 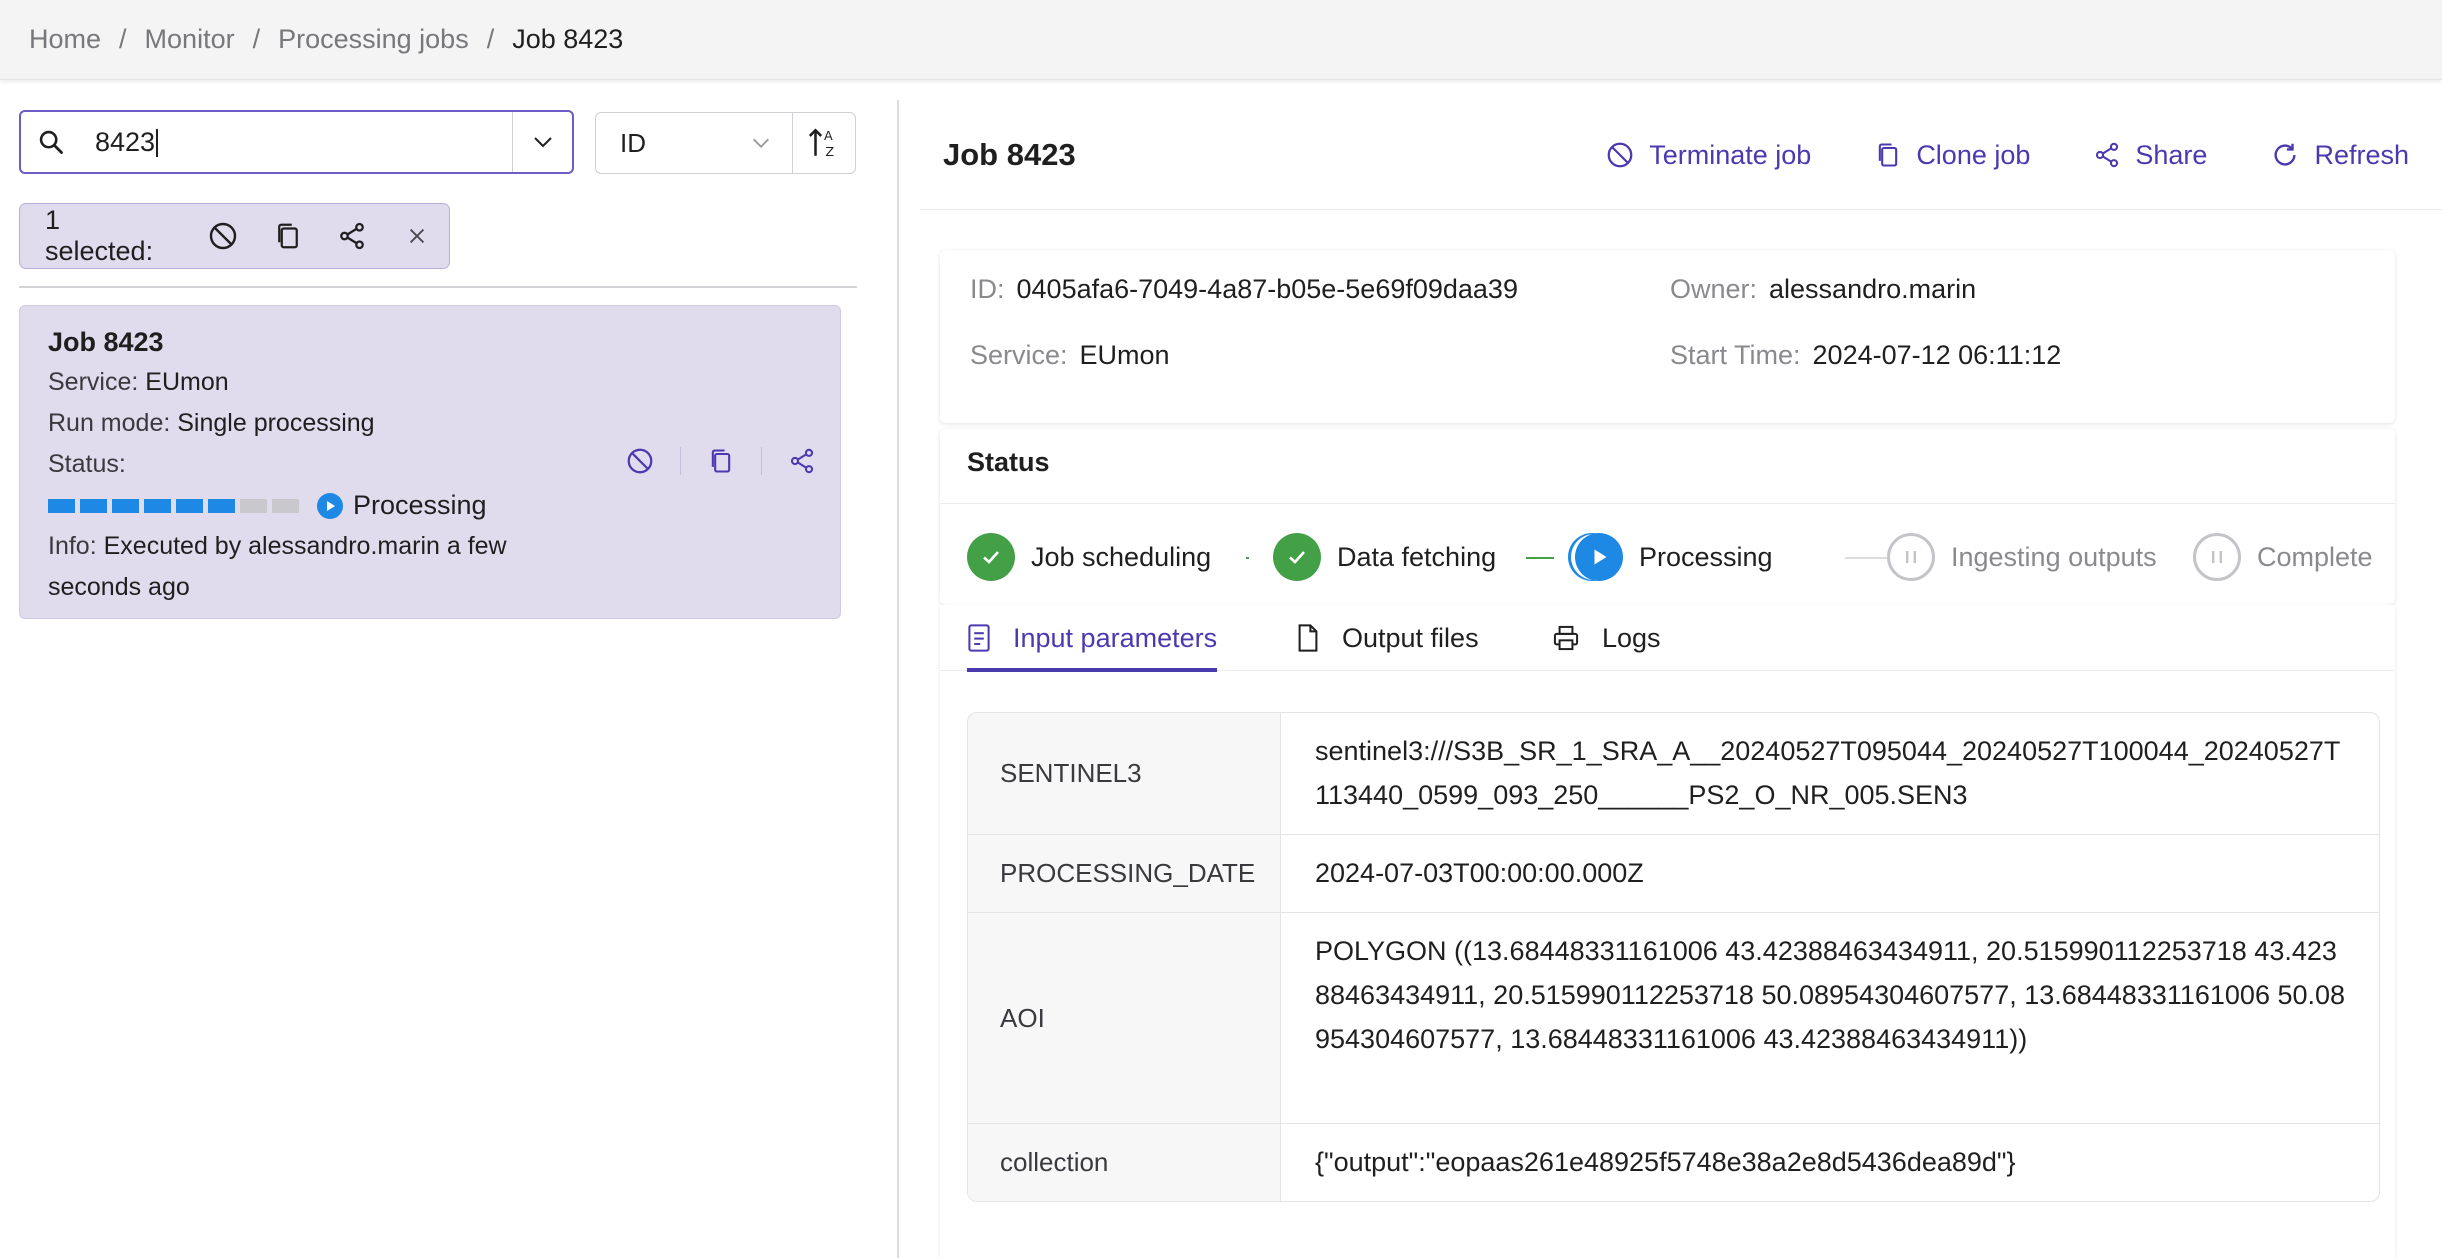 I want to click on list-icon, so click(x=979, y=638).